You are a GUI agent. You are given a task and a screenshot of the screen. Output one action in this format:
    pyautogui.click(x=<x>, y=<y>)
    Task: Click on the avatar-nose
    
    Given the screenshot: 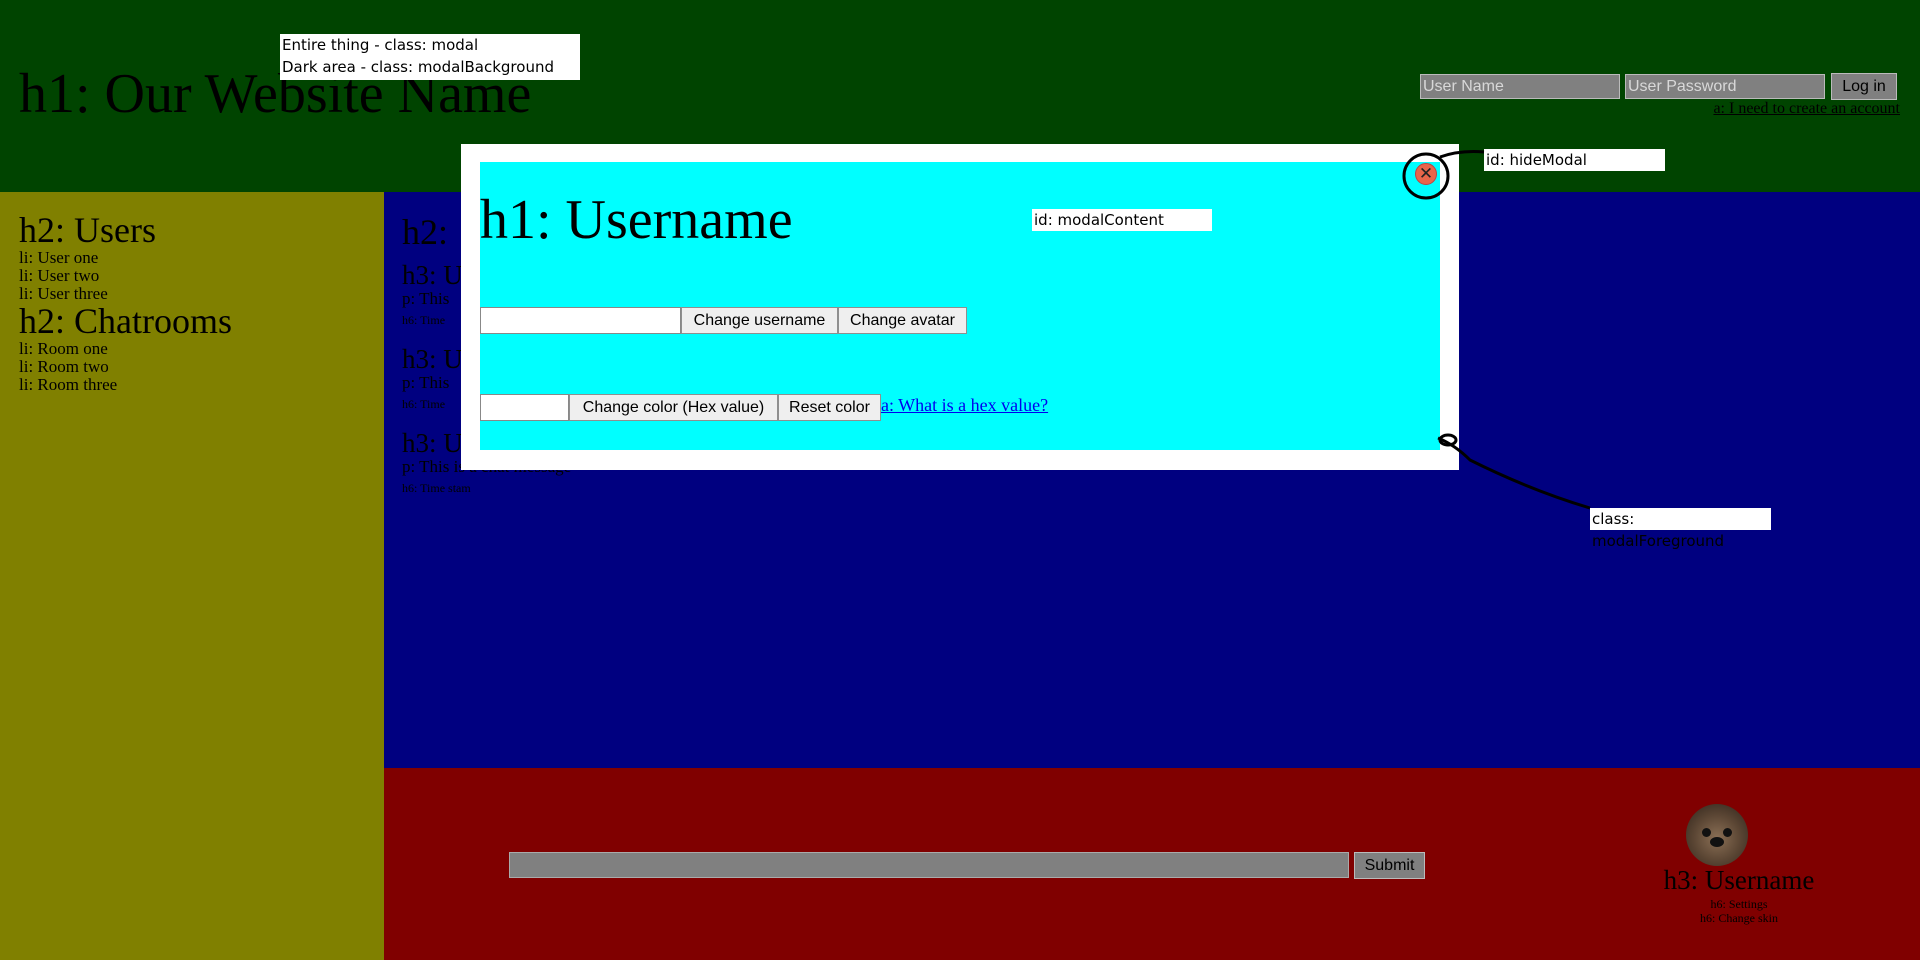 What is the action you would take?
    pyautogui.click(x=1717, y=842)
    